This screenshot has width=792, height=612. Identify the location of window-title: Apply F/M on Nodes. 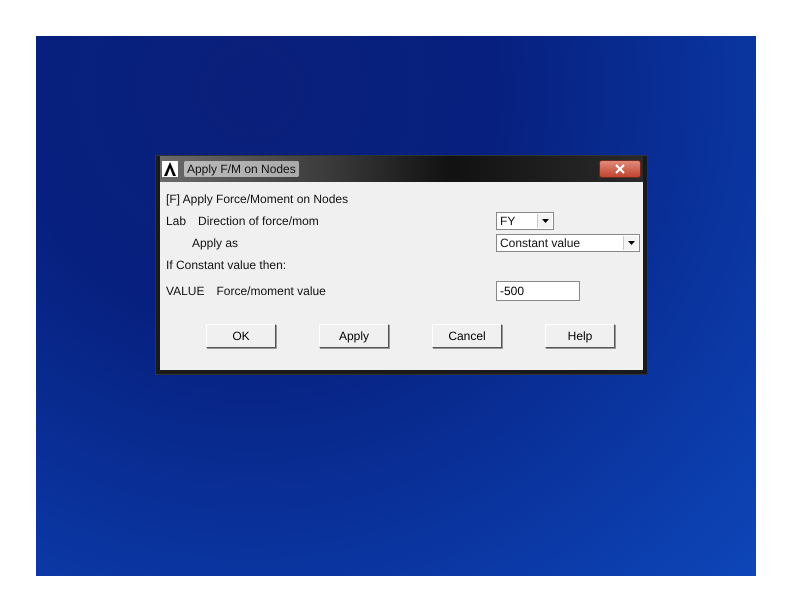
(241, 169).